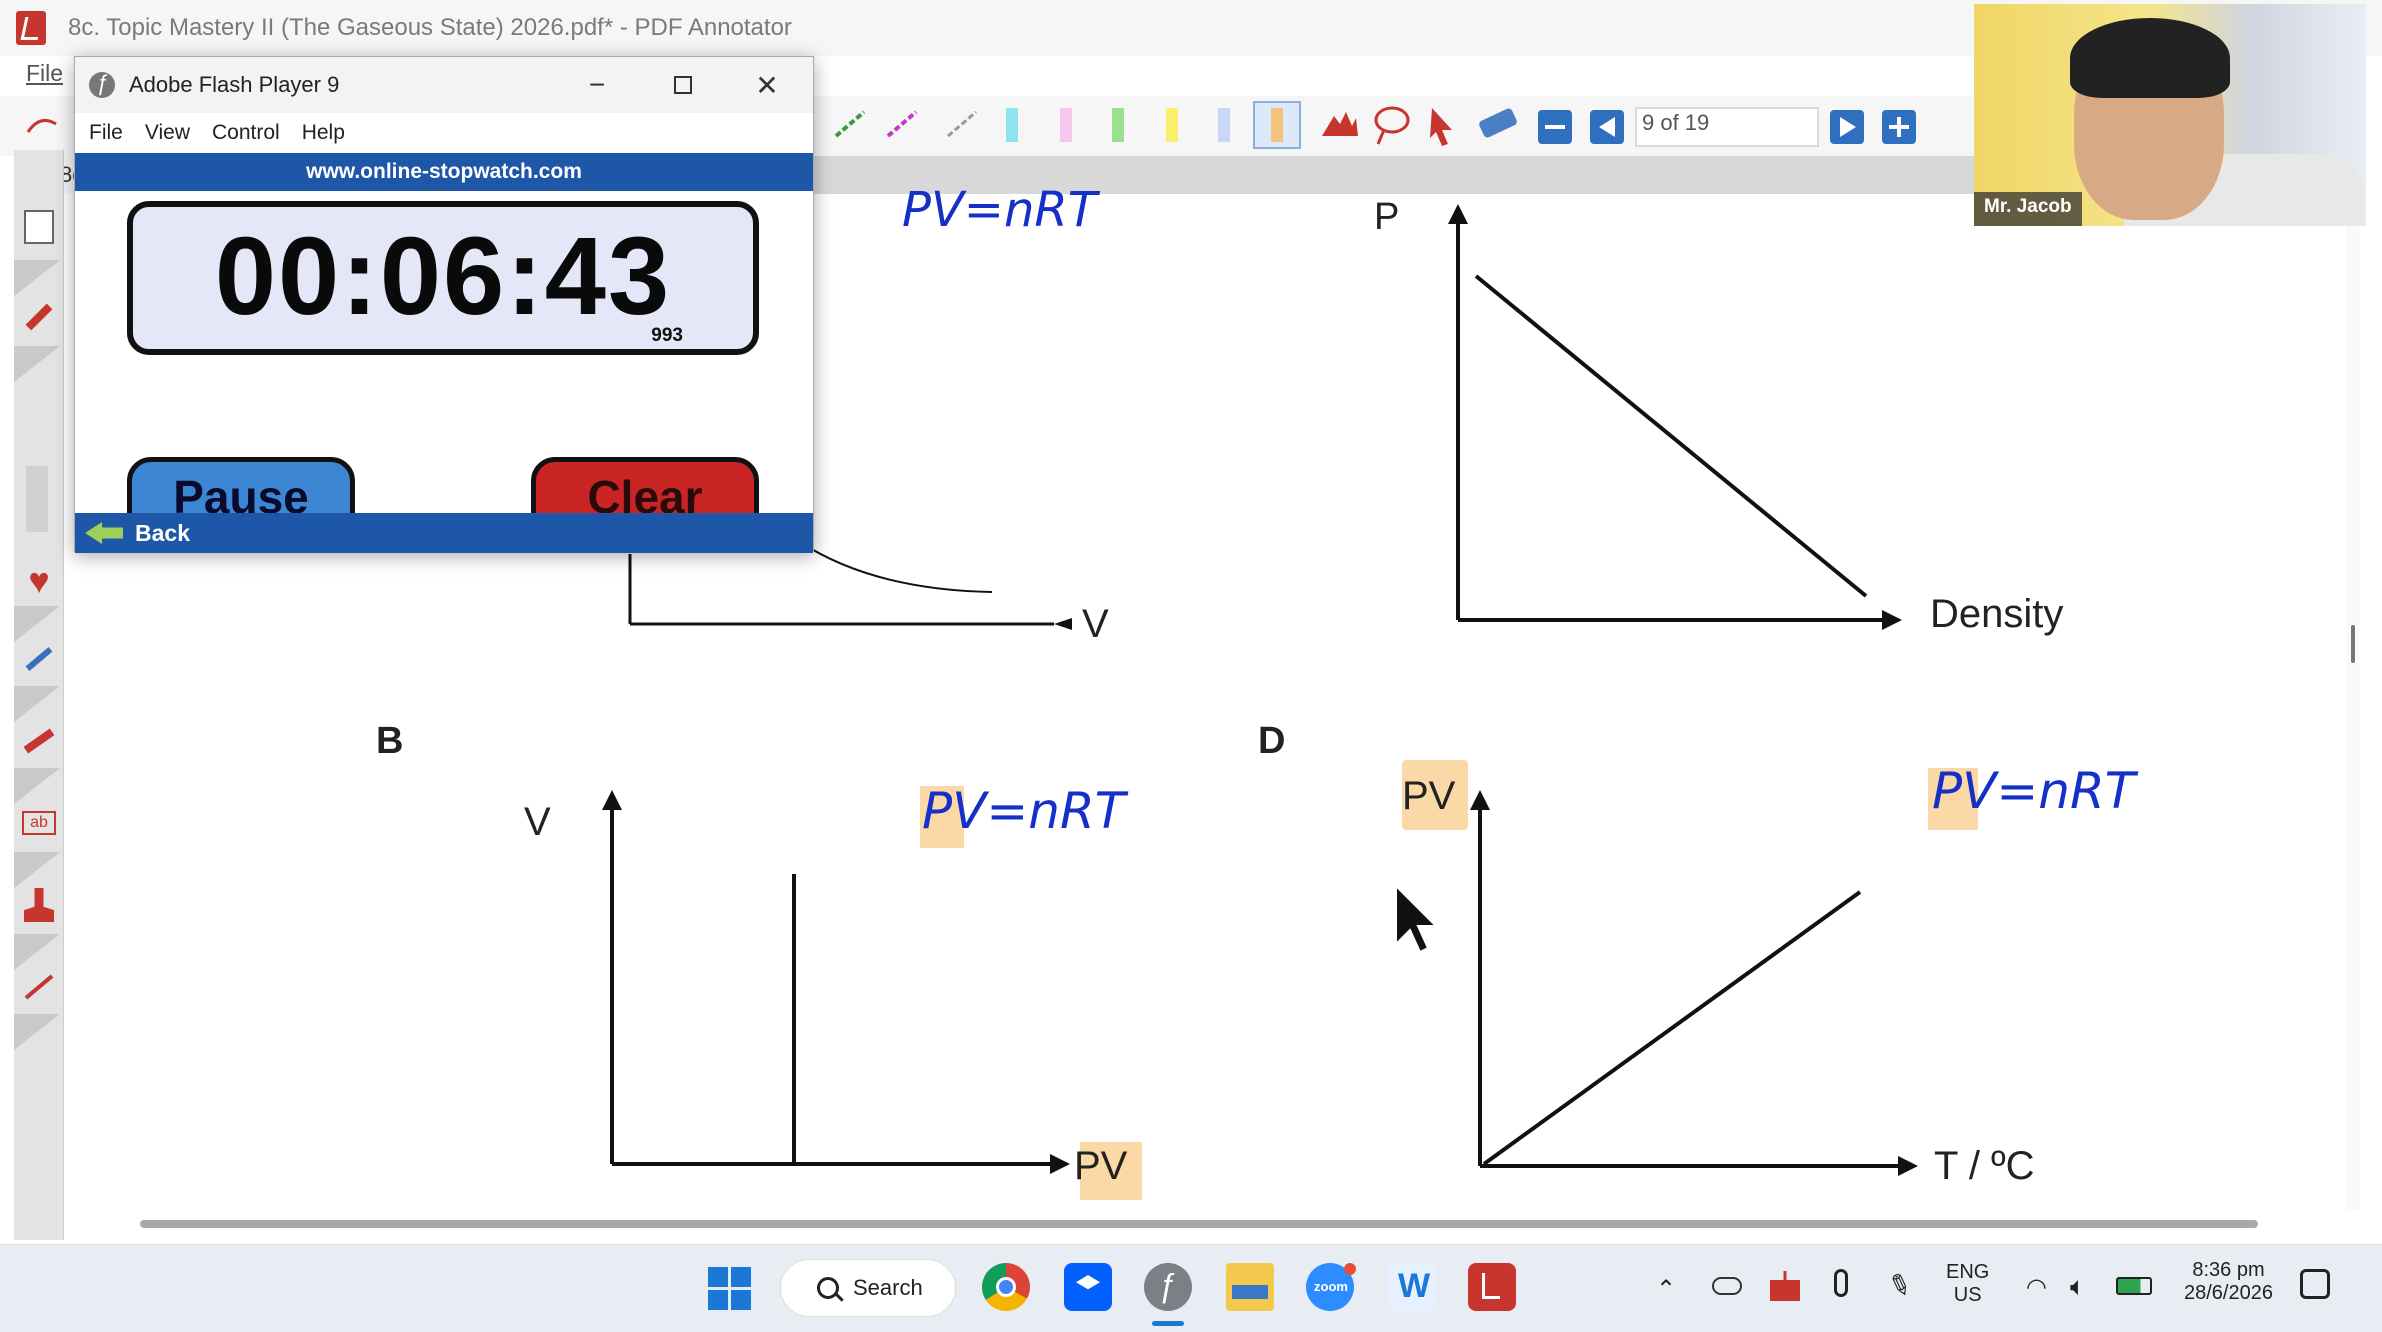 This screenshot has width=2382, height=1332. Describe the element at coordinates (850, 585) in the screenshot. I see `graph-a` at that location.